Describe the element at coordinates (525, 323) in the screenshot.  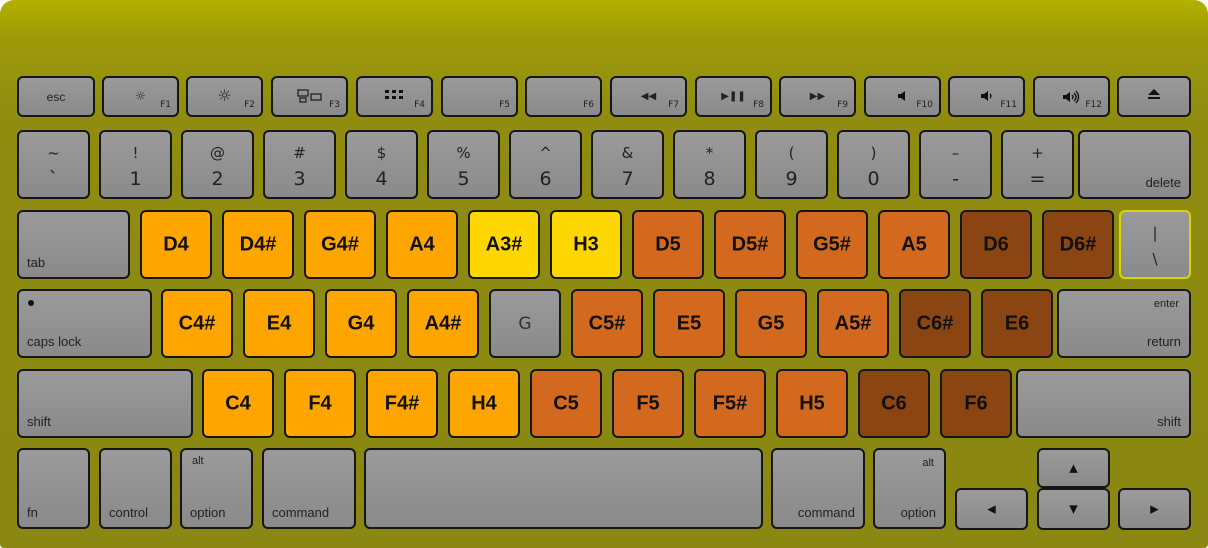
I see `note-key-a-4: G` at that location.